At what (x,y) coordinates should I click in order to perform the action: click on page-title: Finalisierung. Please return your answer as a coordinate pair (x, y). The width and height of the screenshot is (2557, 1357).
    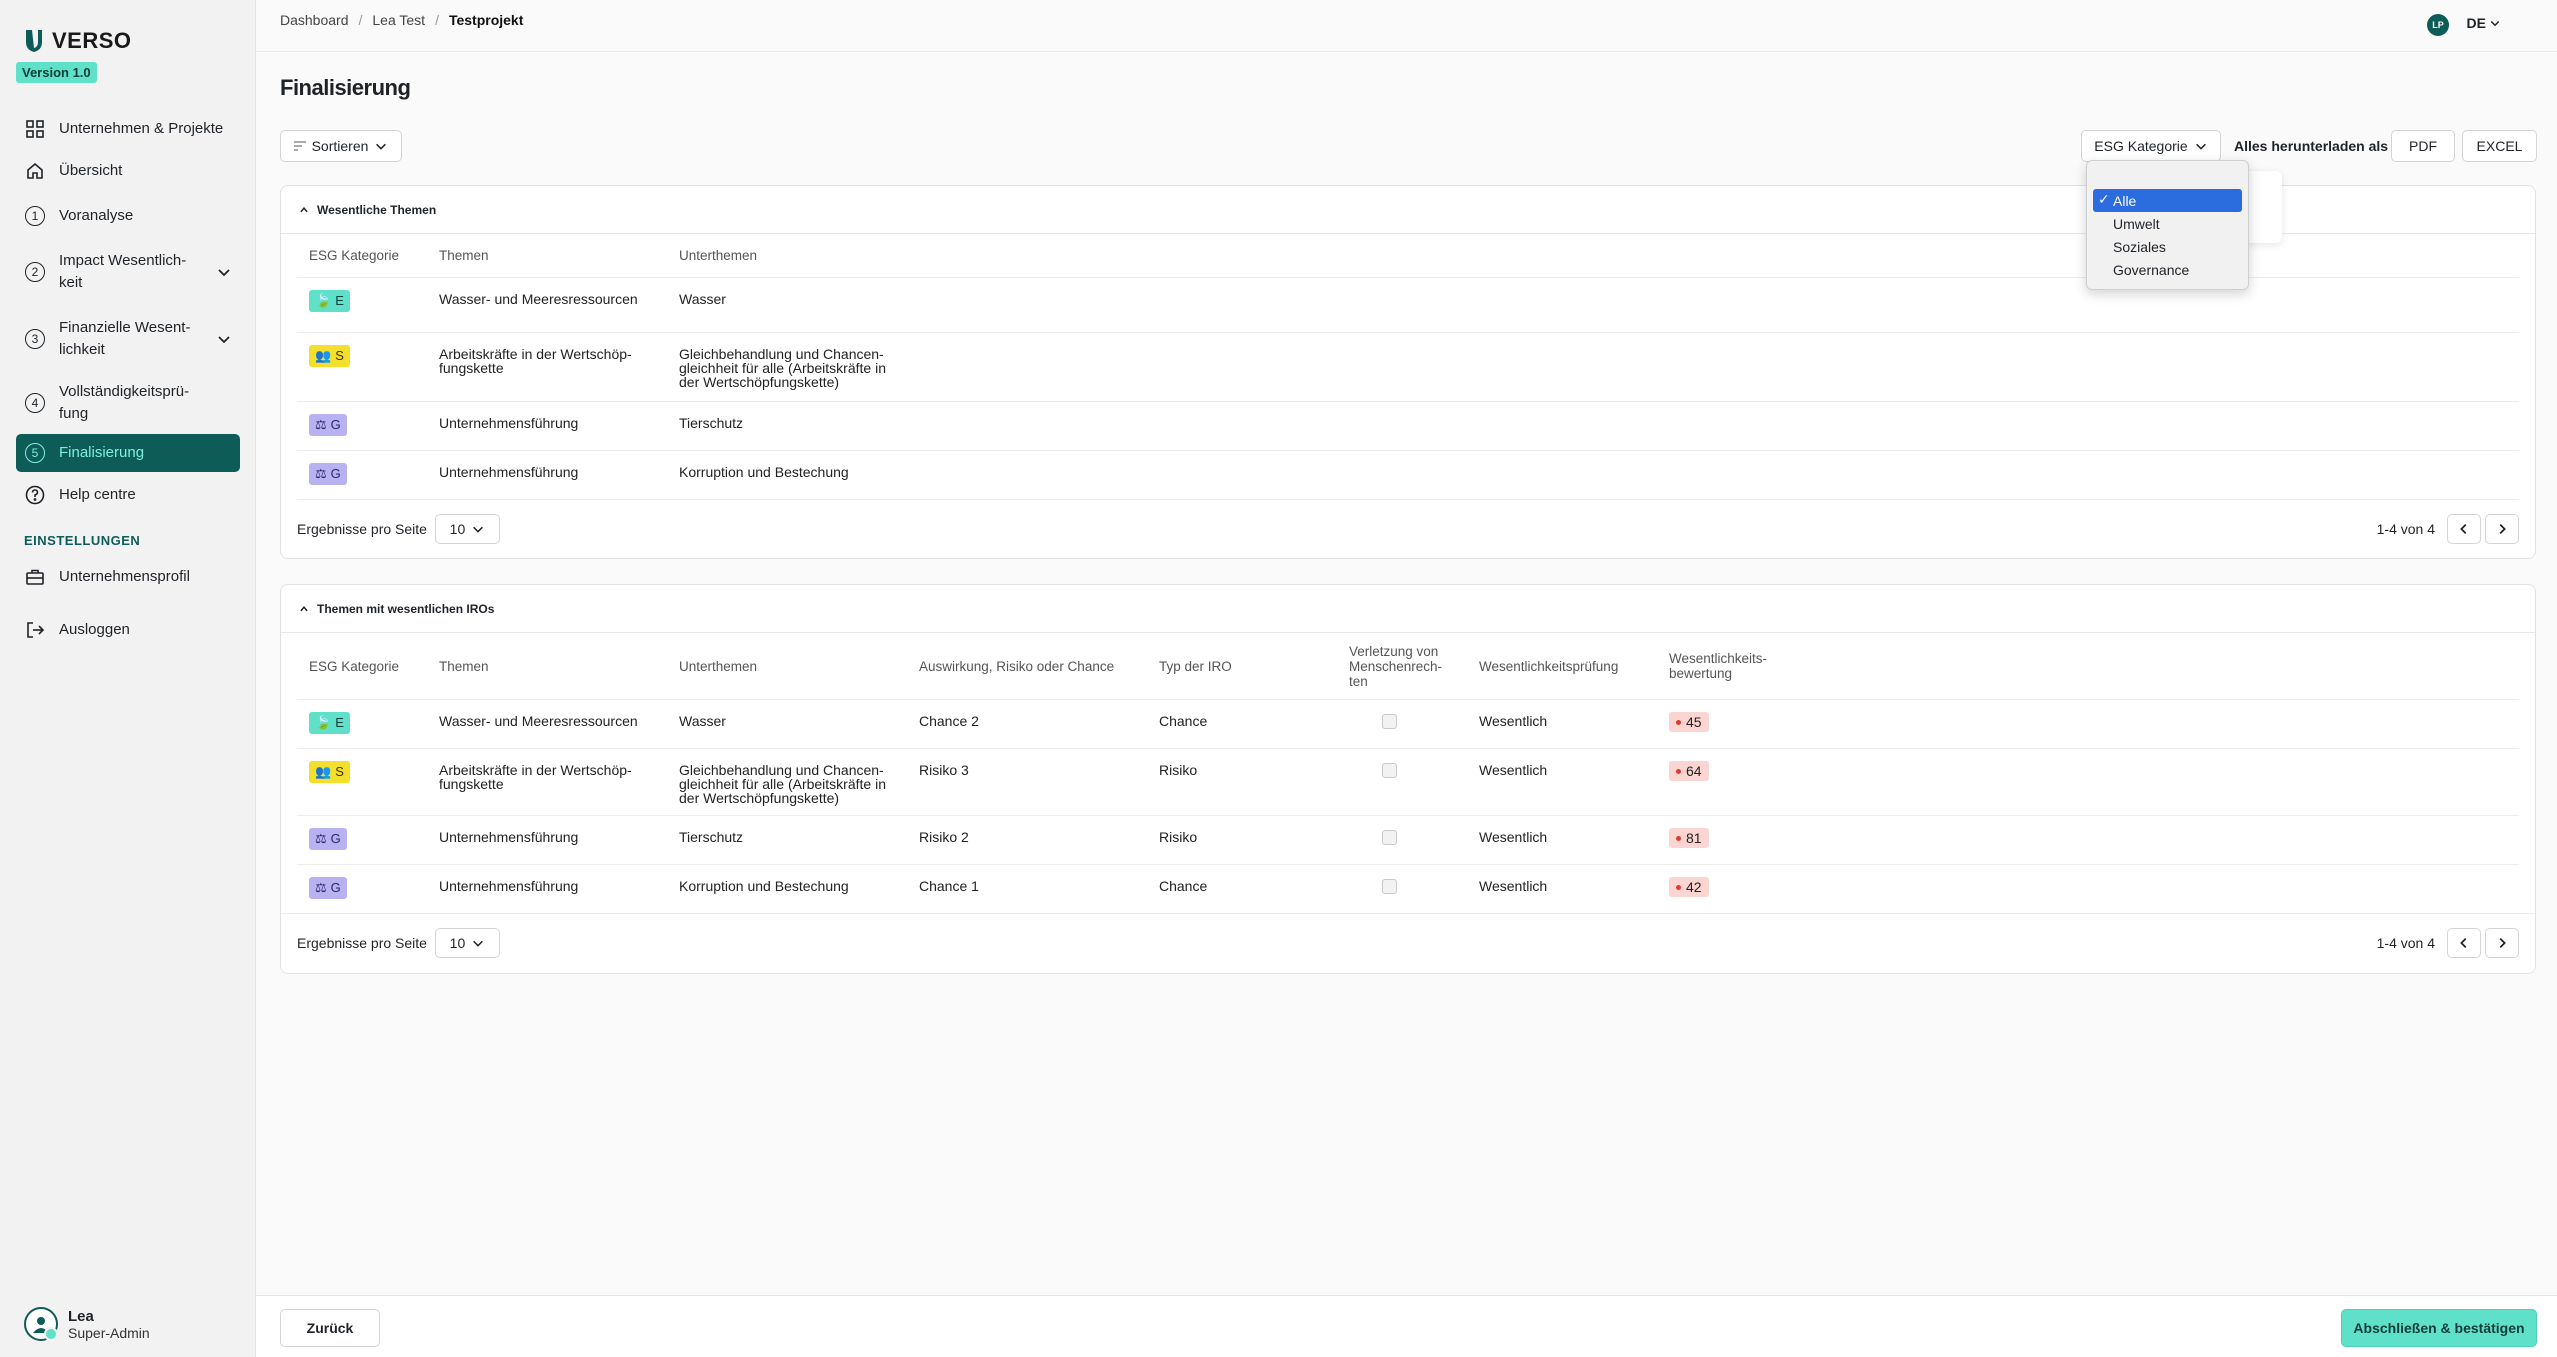
    Looking at the image, I should click on (345, 87).